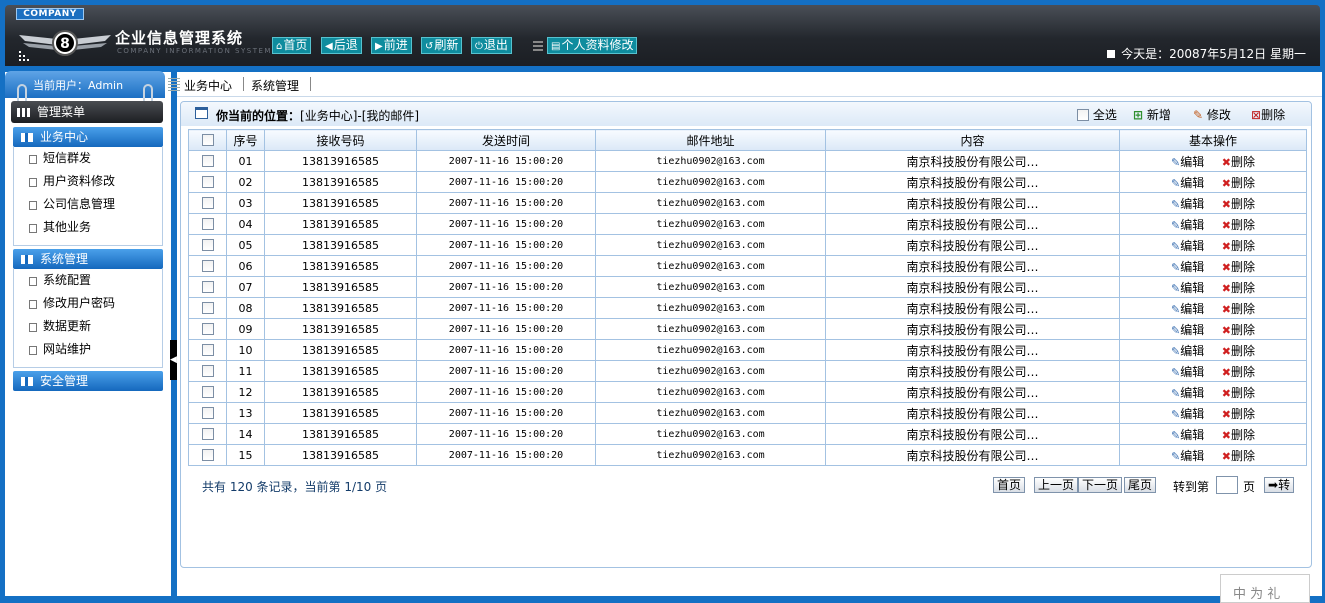 The height and width of the screenshot is (603, 1325). Describe the element at coordinates (88, 326) in the screenshot. I see `sidebar-item-data-update: 数据更新` at that location.